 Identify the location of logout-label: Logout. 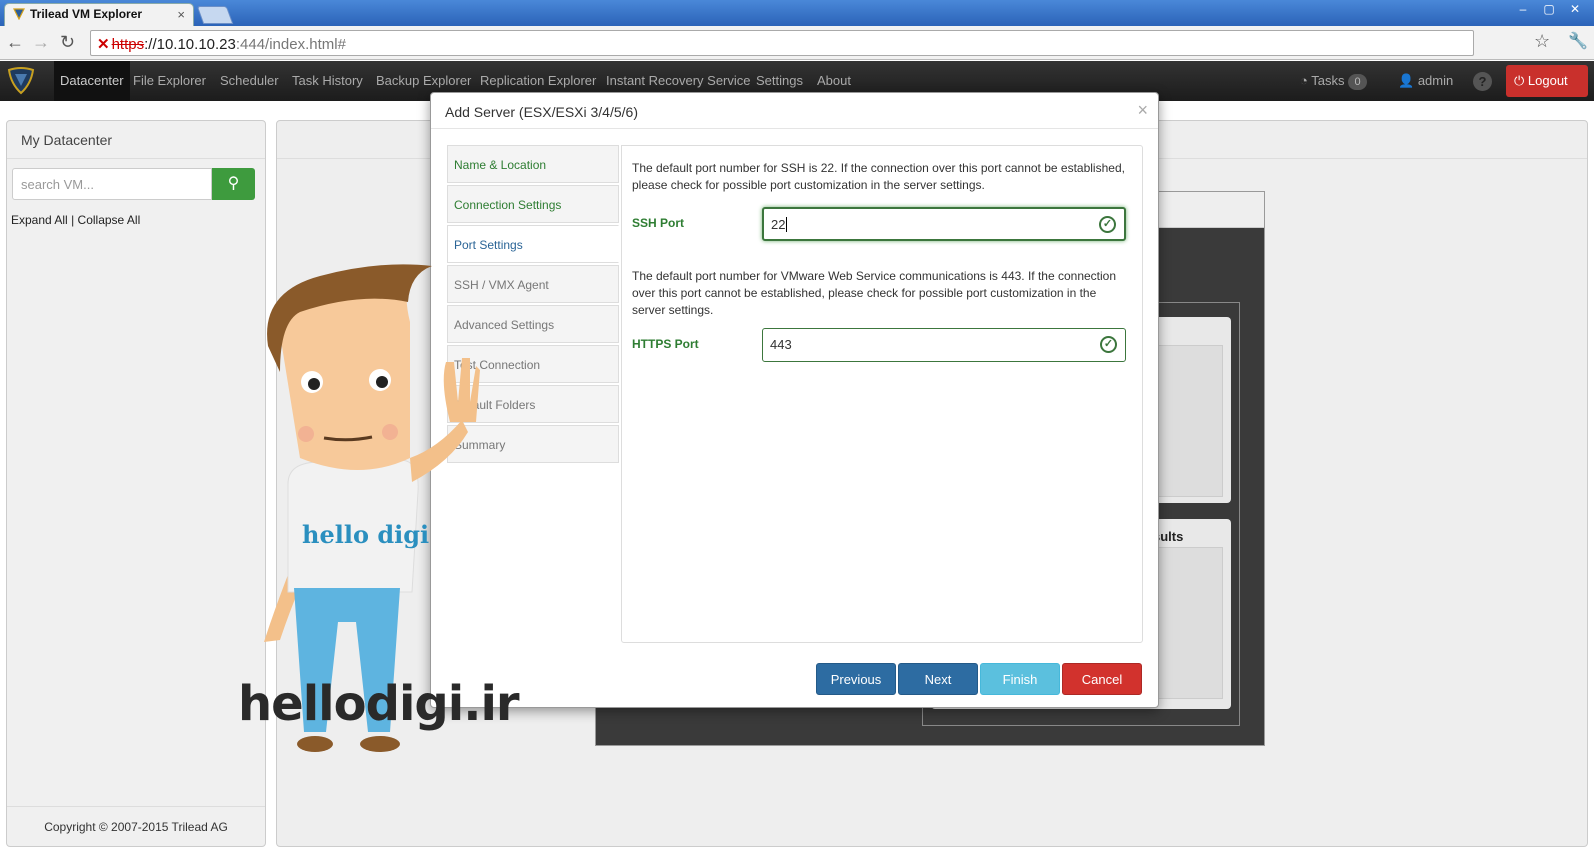
(1547, 80).